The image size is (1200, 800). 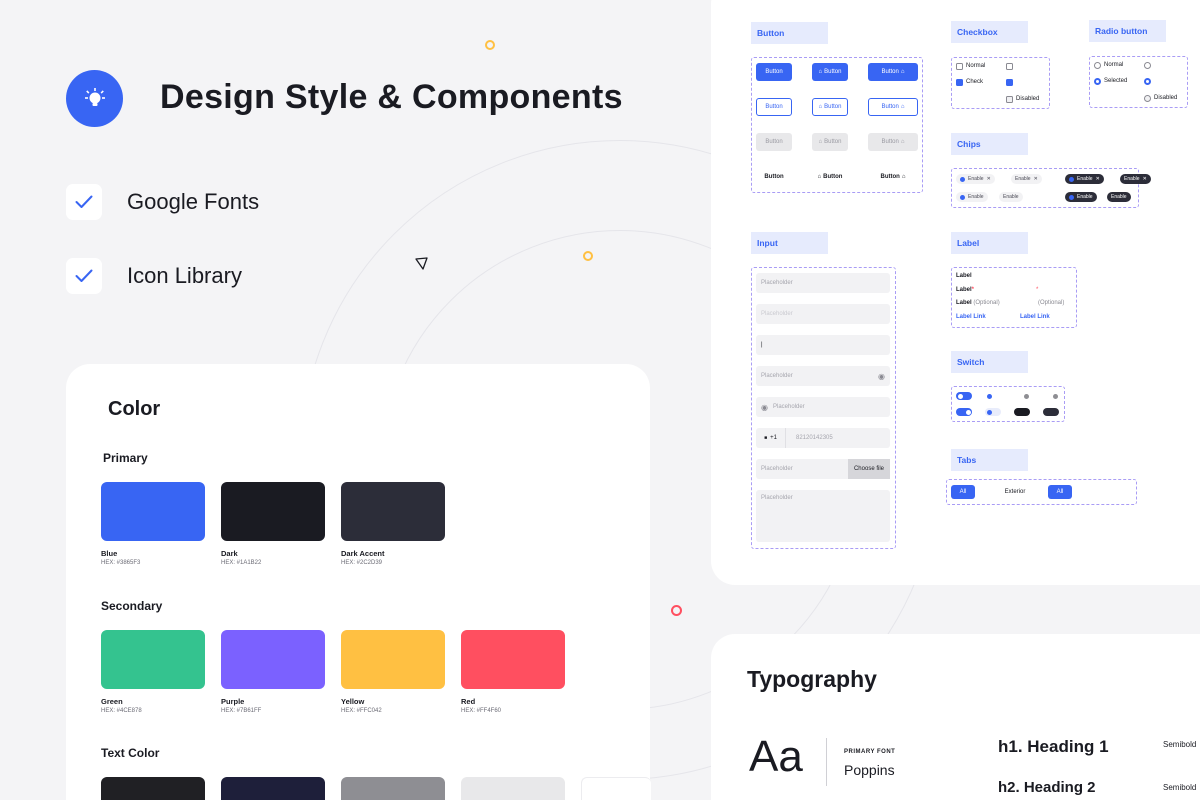 What do you see at coordinates (959, 82) in the screenshot?
I see `checkbox-checked` at bounding box center [959, 82].